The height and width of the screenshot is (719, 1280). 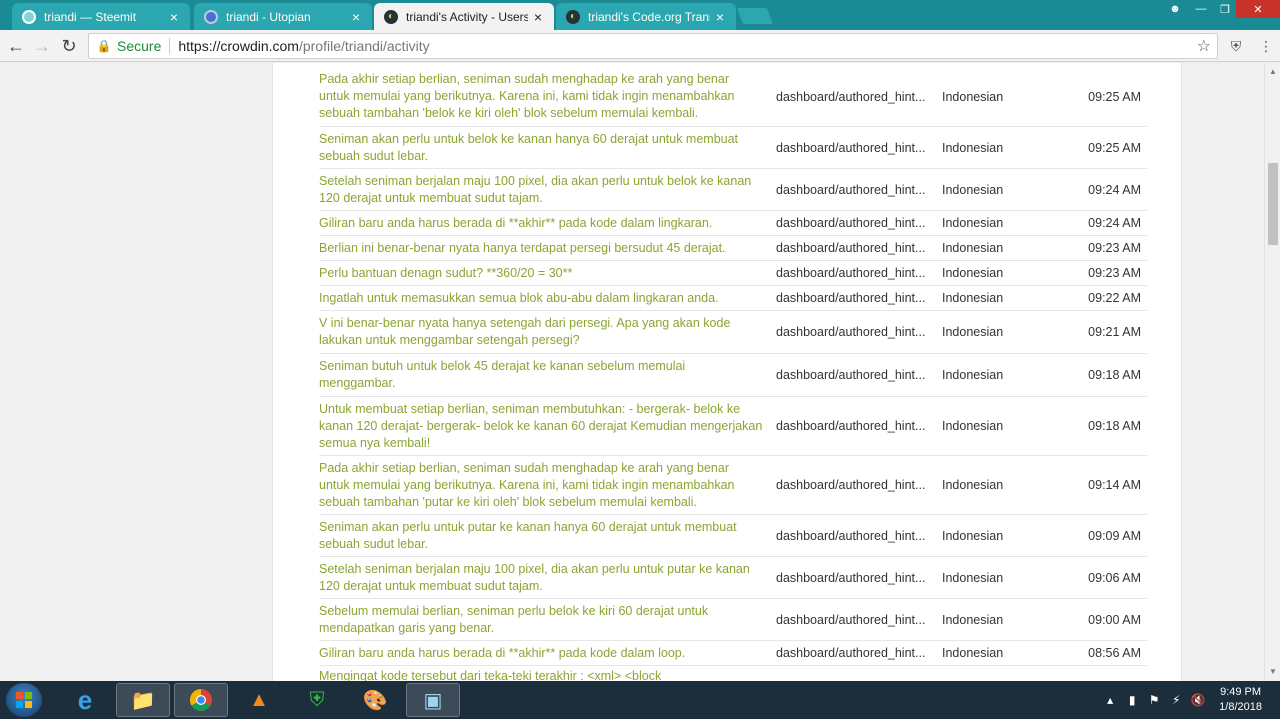 What do you see at coordinates (391, 16) in the screenshot?
I see `crowdin-icon: ◐` at bounding box center [391, 16].